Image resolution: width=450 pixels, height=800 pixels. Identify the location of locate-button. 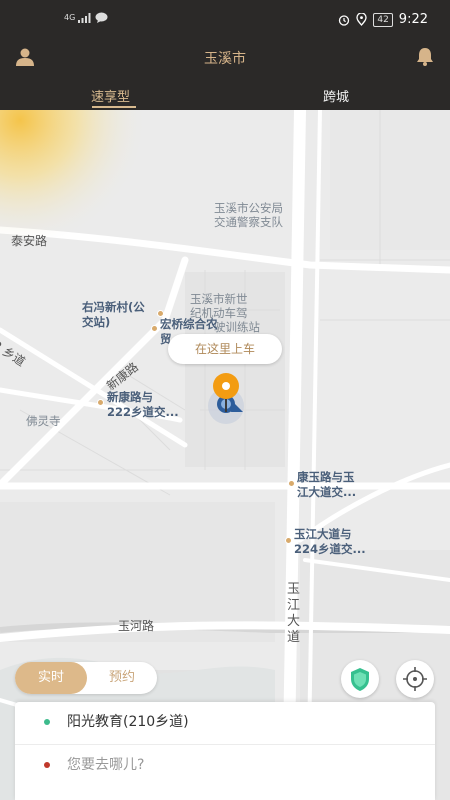
(415, 679).